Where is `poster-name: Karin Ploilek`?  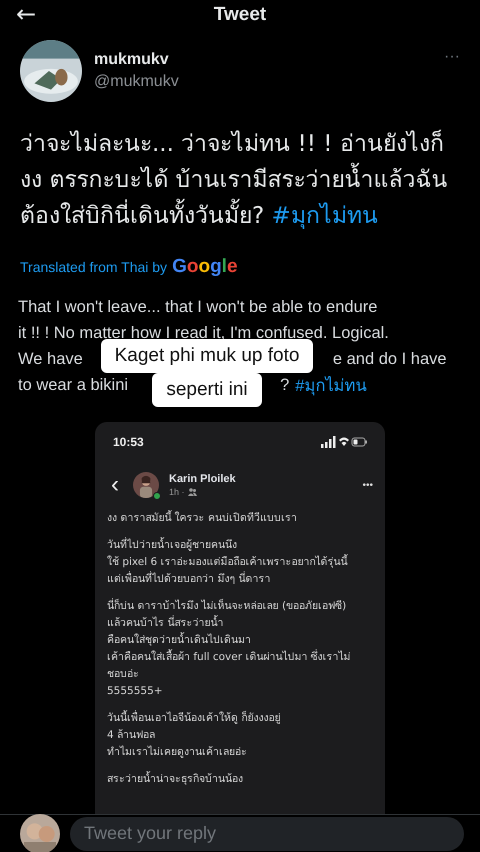 poster-name: Karin Ploilek is located at coordinates (203, 479).